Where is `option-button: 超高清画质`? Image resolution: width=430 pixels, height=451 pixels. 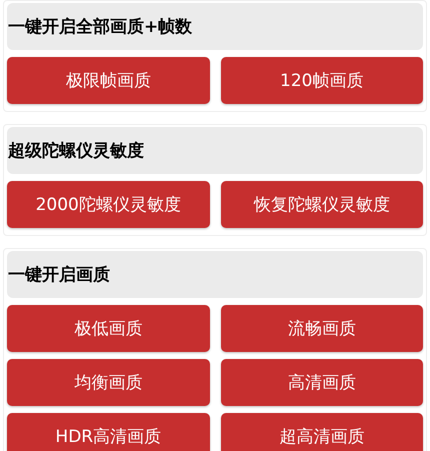 option-button: 超高清画质 is located at coordinates (321, 432).